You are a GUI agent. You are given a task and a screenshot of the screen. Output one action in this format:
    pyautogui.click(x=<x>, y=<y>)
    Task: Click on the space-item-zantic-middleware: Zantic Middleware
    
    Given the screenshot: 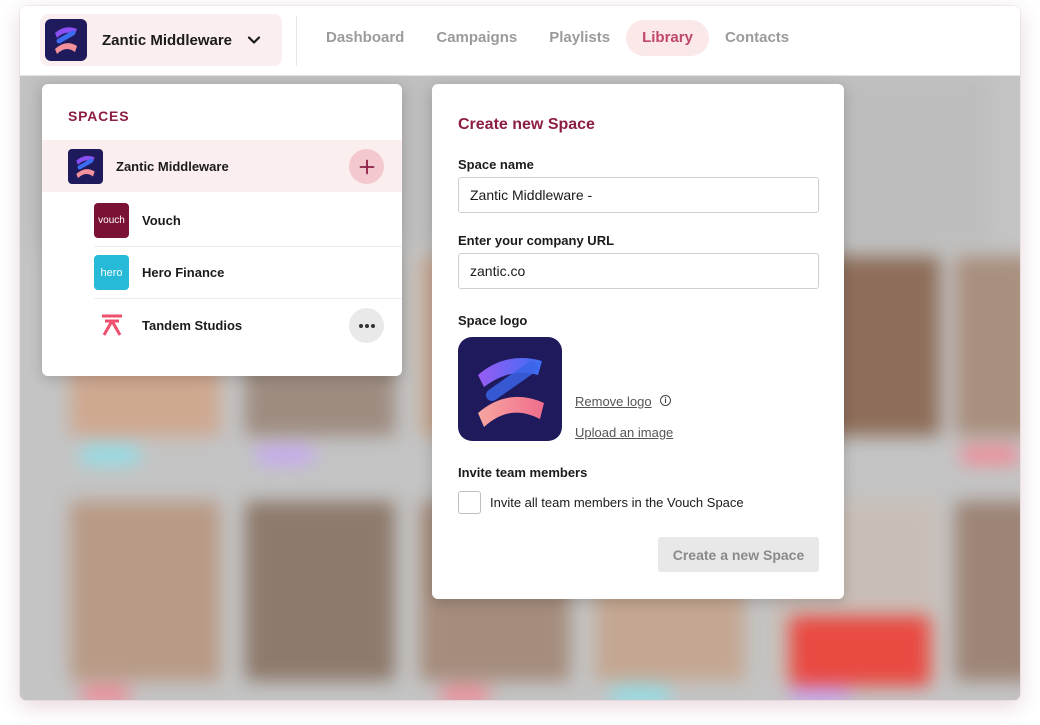 What is the action you would take?
    pyautogui.click(x=222, y=166)
    